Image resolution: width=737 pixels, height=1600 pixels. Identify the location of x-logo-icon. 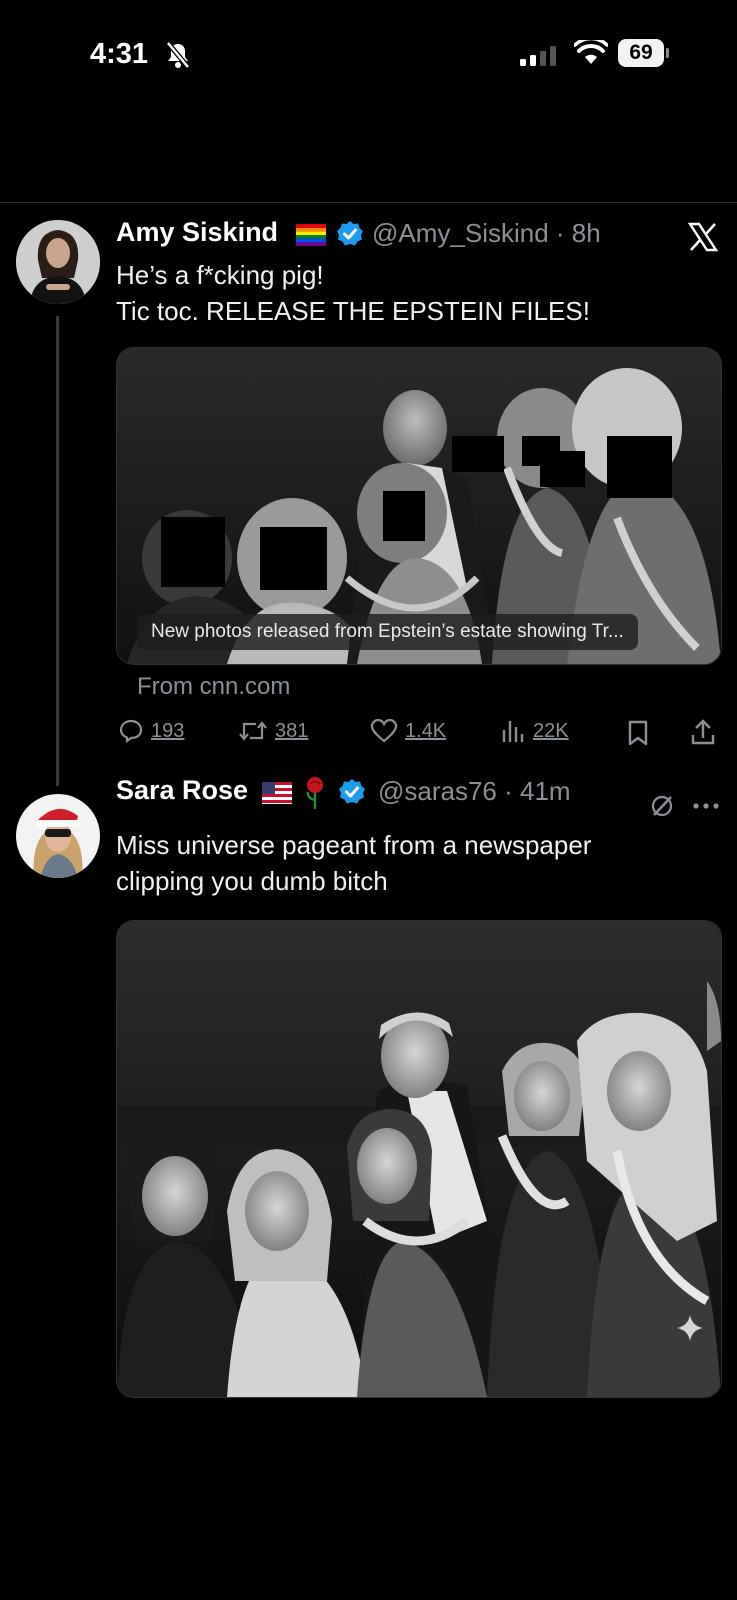
(703, 237).